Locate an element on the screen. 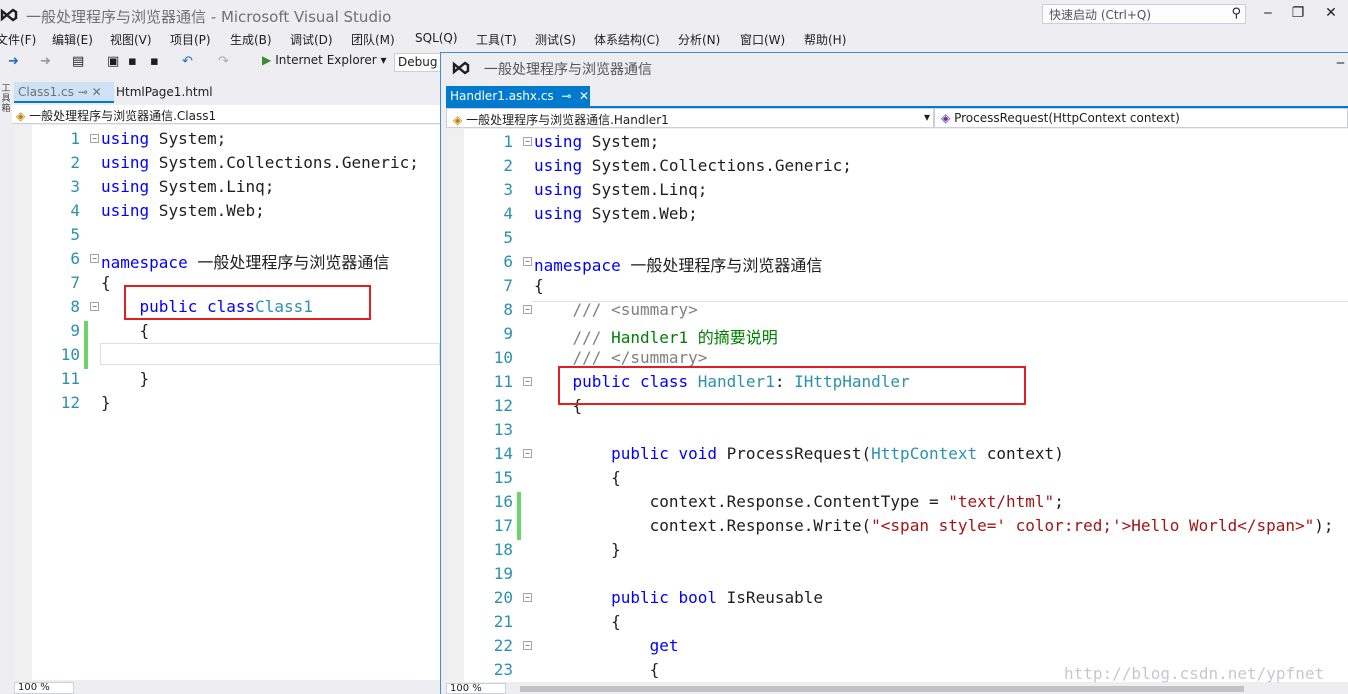  class-icon: ◈ is located at coordinates (21, 116).